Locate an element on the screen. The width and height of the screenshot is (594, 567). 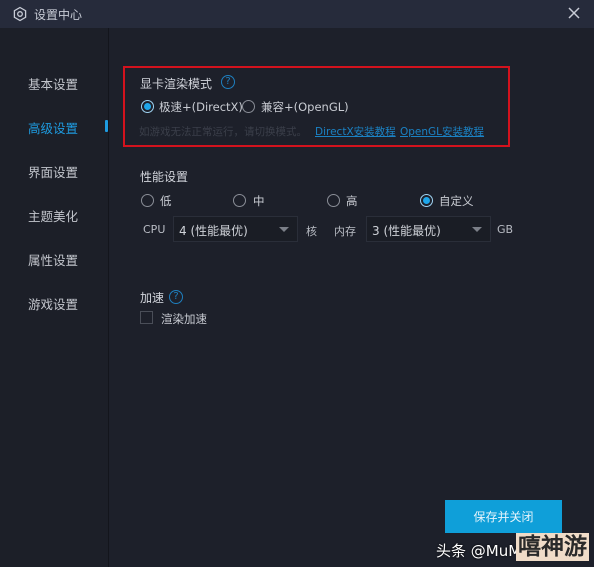
sidebar-item-interface: 界面设置 is located at coordinates (53, 171).